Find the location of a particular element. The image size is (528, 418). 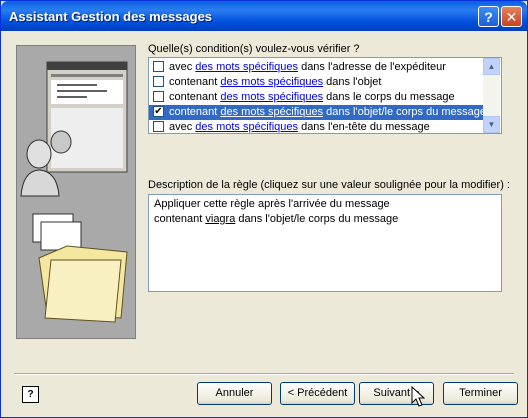

condition-text-1: avec is located at coordinates (182, 67).